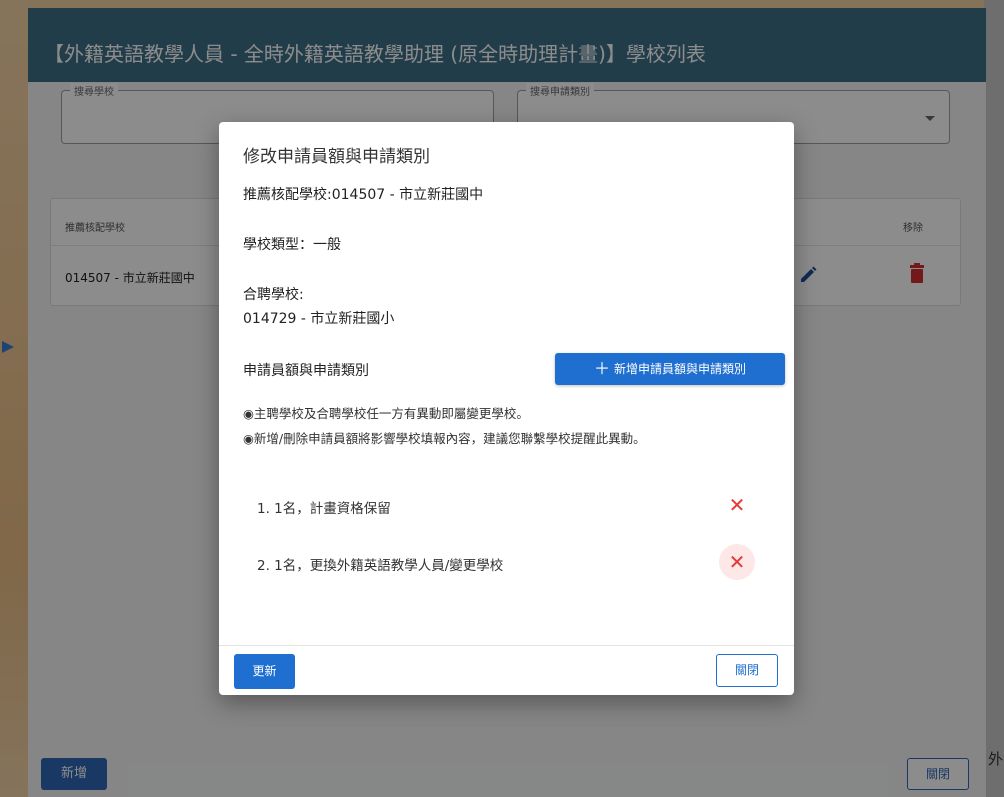  Describe the element at coordinates (264, 671) in the screenshot. I see `update-button: 更新` at that location.